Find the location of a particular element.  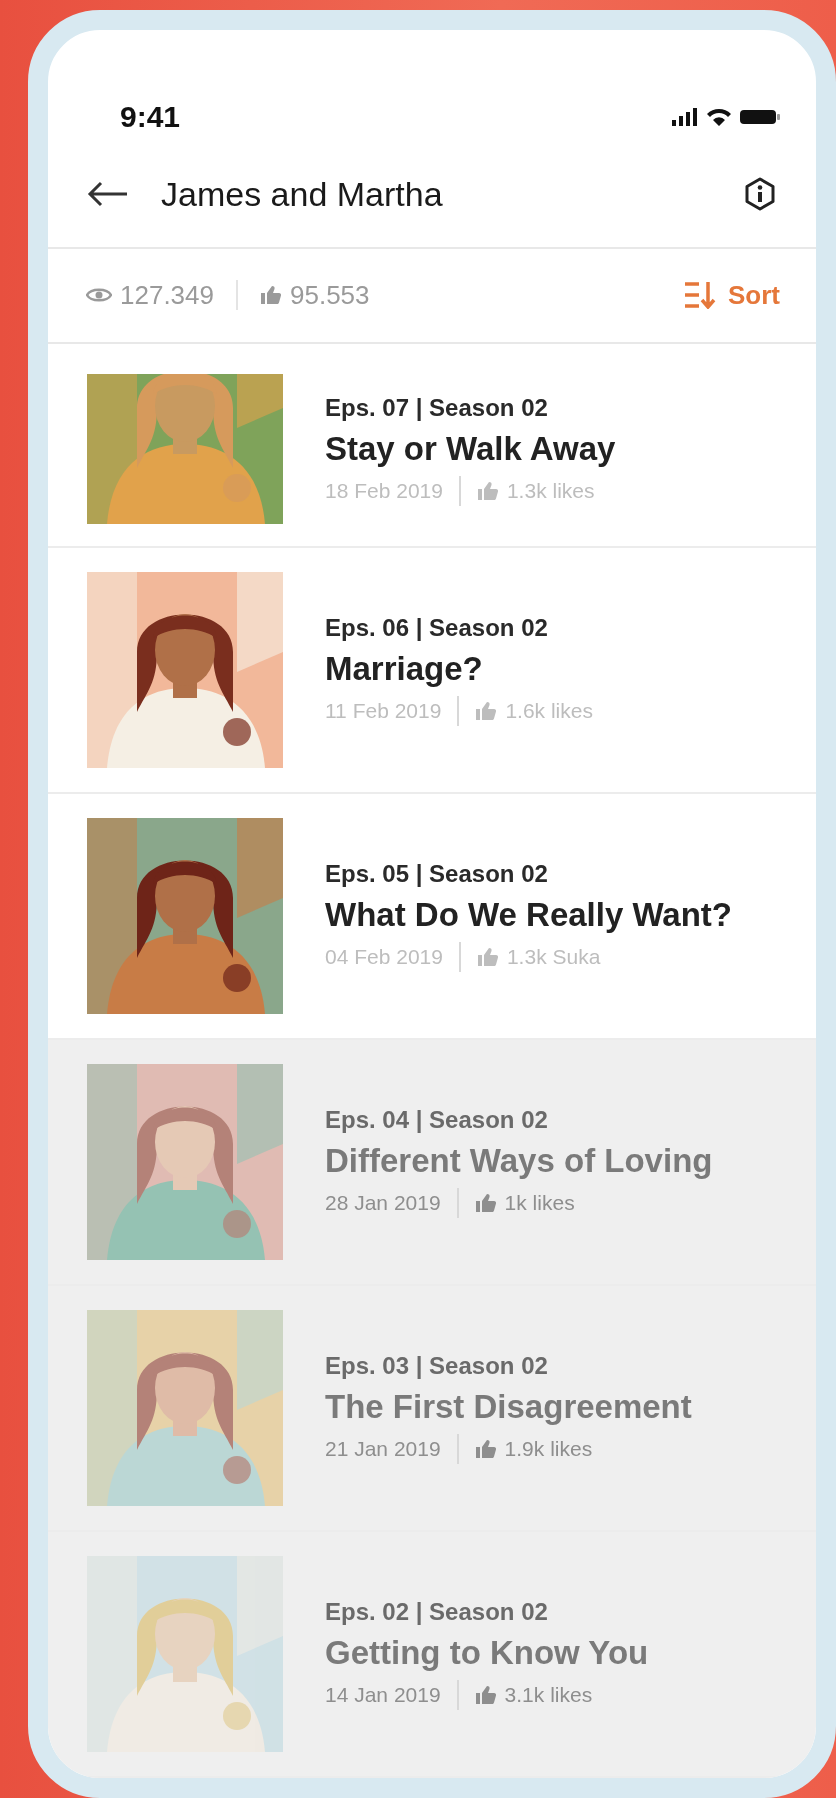

like-count: 3.1k likes is located at coordinates (548, 1695).